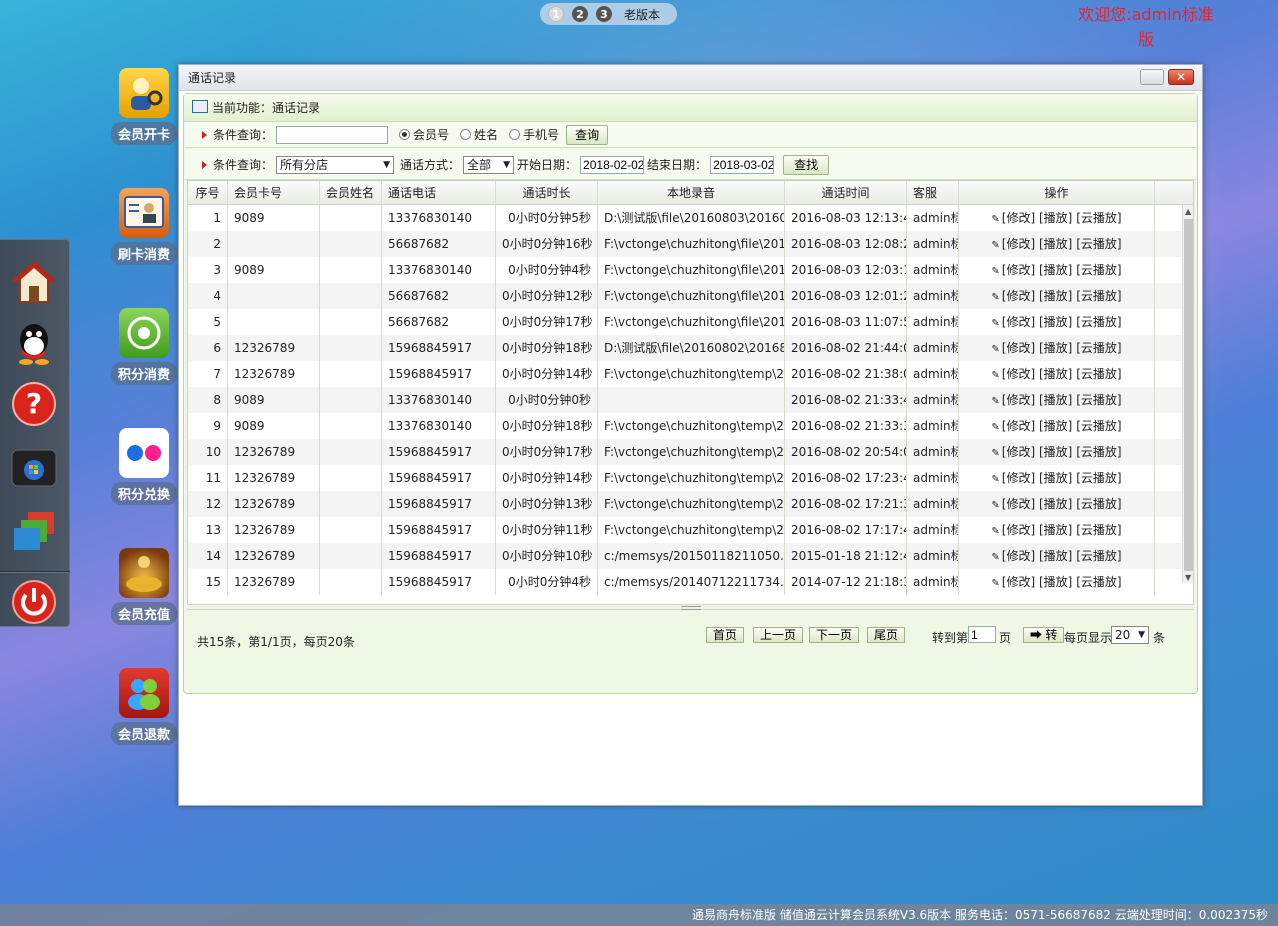 The height and width of the screenshot is (926, 1278). What do you see at coordinates (691, 192) in the screenshot?
I see `col-header: 本地录音` at bounding box center [691, 192].